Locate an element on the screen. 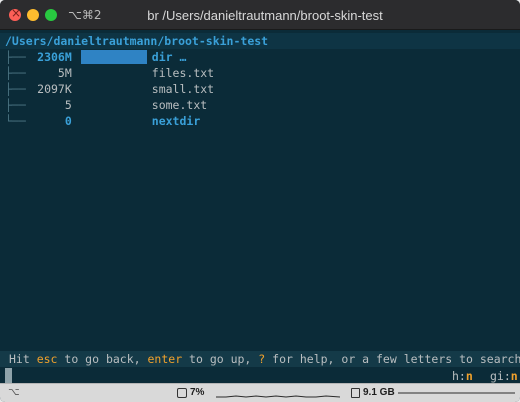  memory-icon is located at coordinates (355, 393).